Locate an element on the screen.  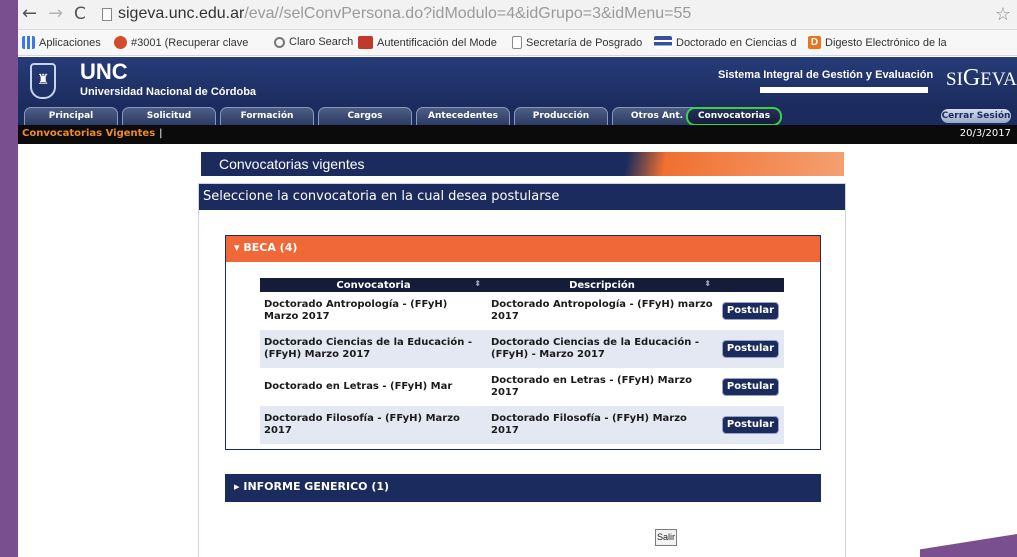
site-logo: UNC is located at coordinates (104, 72).